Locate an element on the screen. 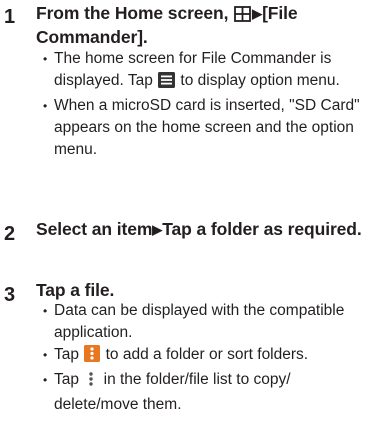  step-title: Tap a file. is located at coordinates (75, 290).